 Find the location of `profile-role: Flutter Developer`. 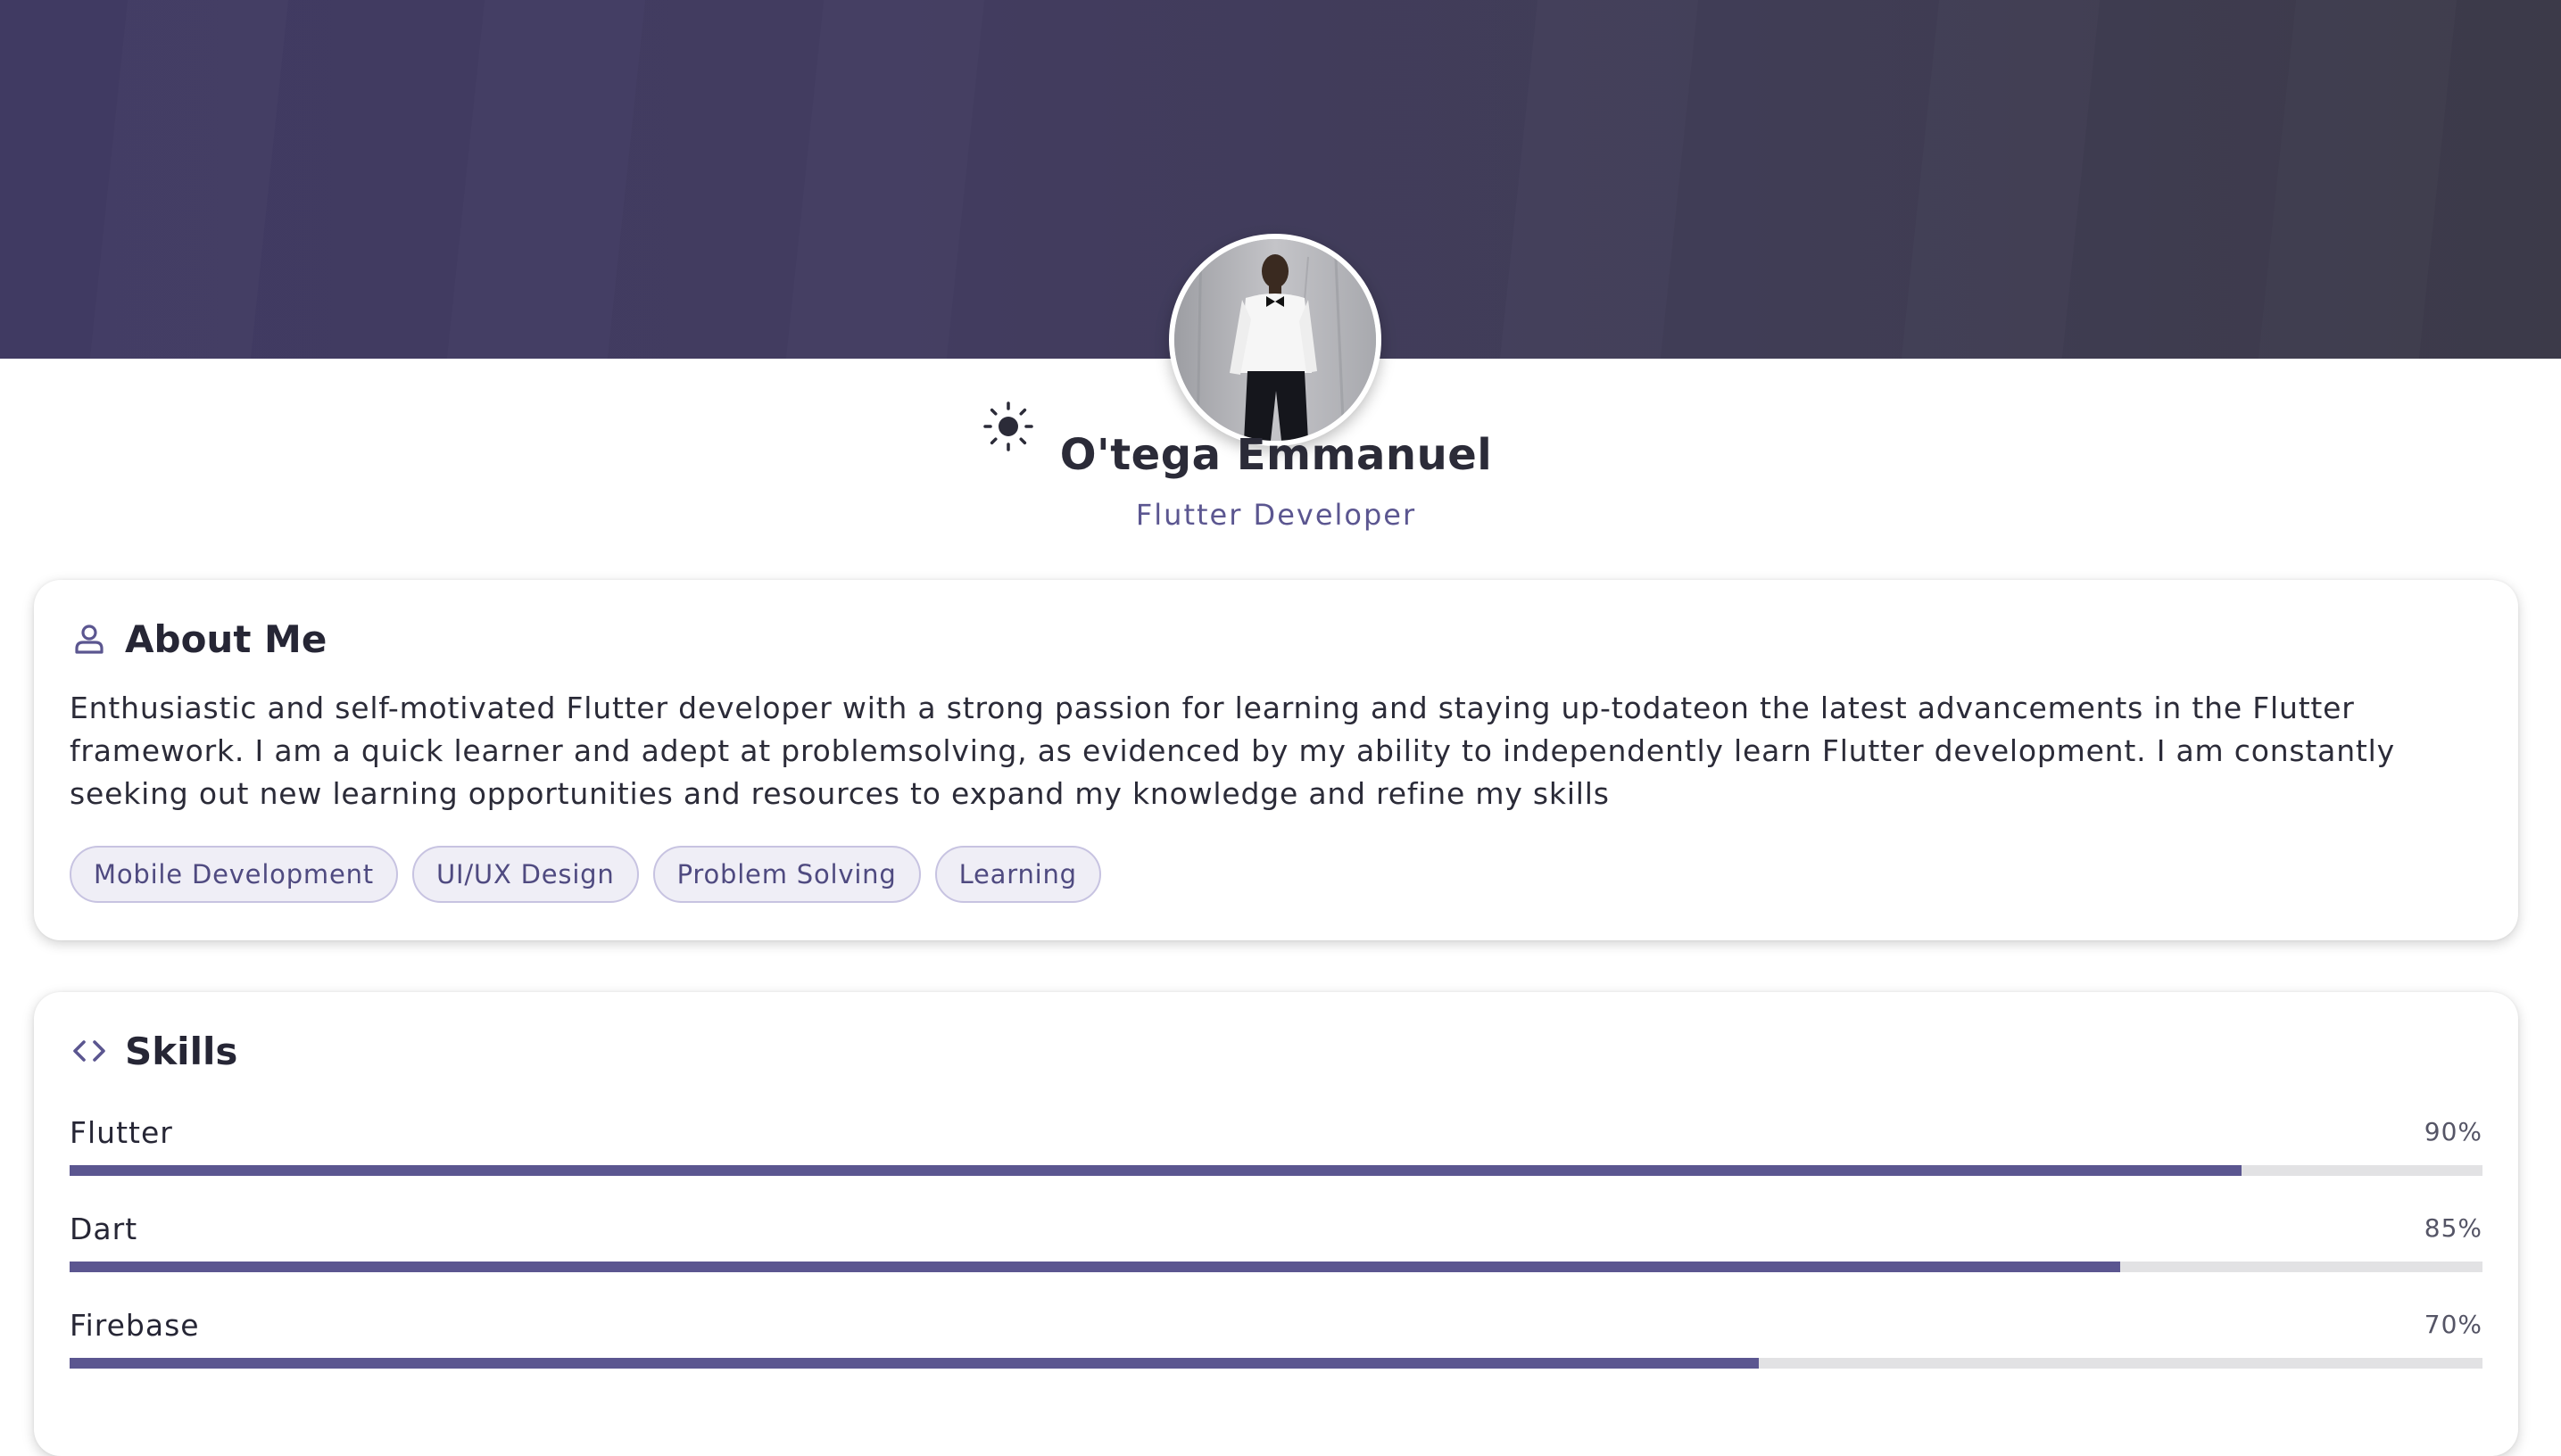

profile-role: Flutter Developer is located at coordinates (1276, 515).